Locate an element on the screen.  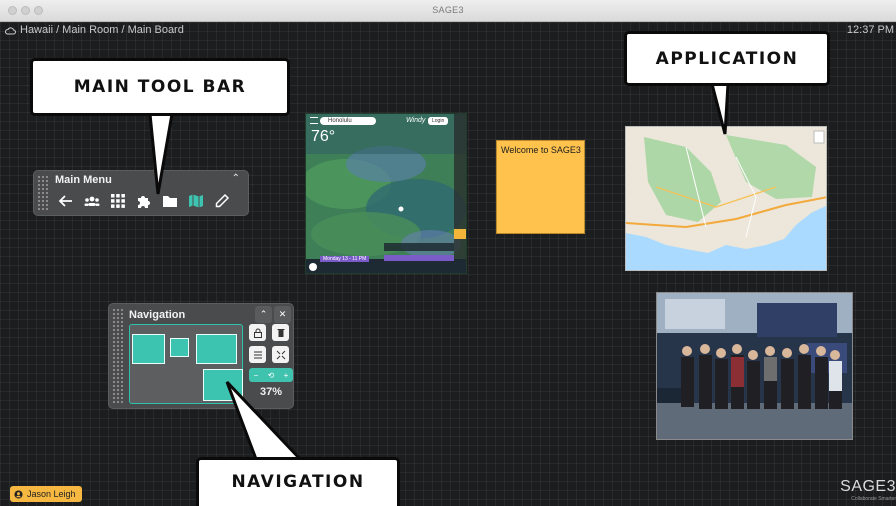
application-callout-text: APPLICATION is located at coordinates (727, 58).